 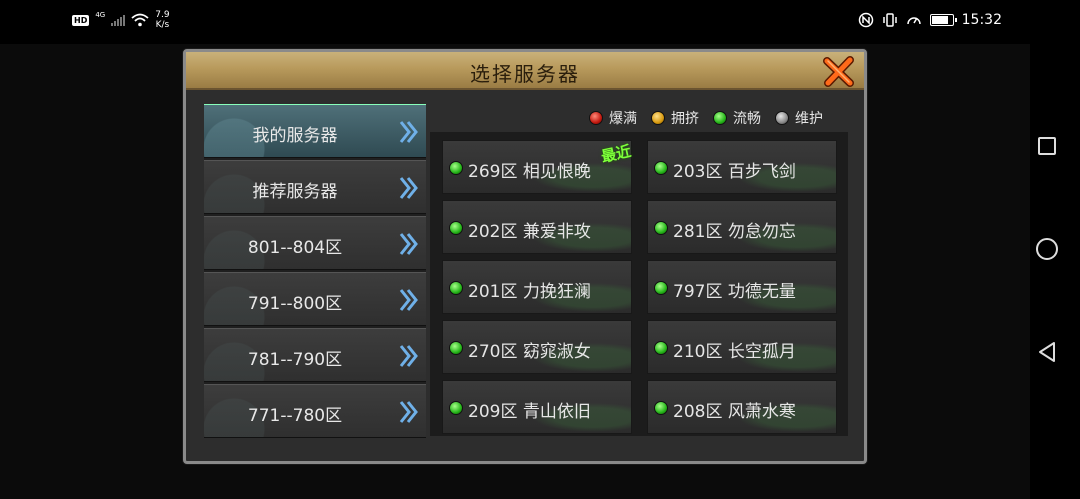 I want to click on dialog-title: 选择服务器, so click(x=525, y=74).